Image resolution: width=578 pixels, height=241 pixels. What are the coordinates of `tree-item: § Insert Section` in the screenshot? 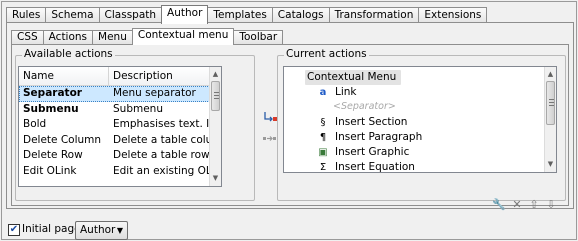 It's located at (362, 122).